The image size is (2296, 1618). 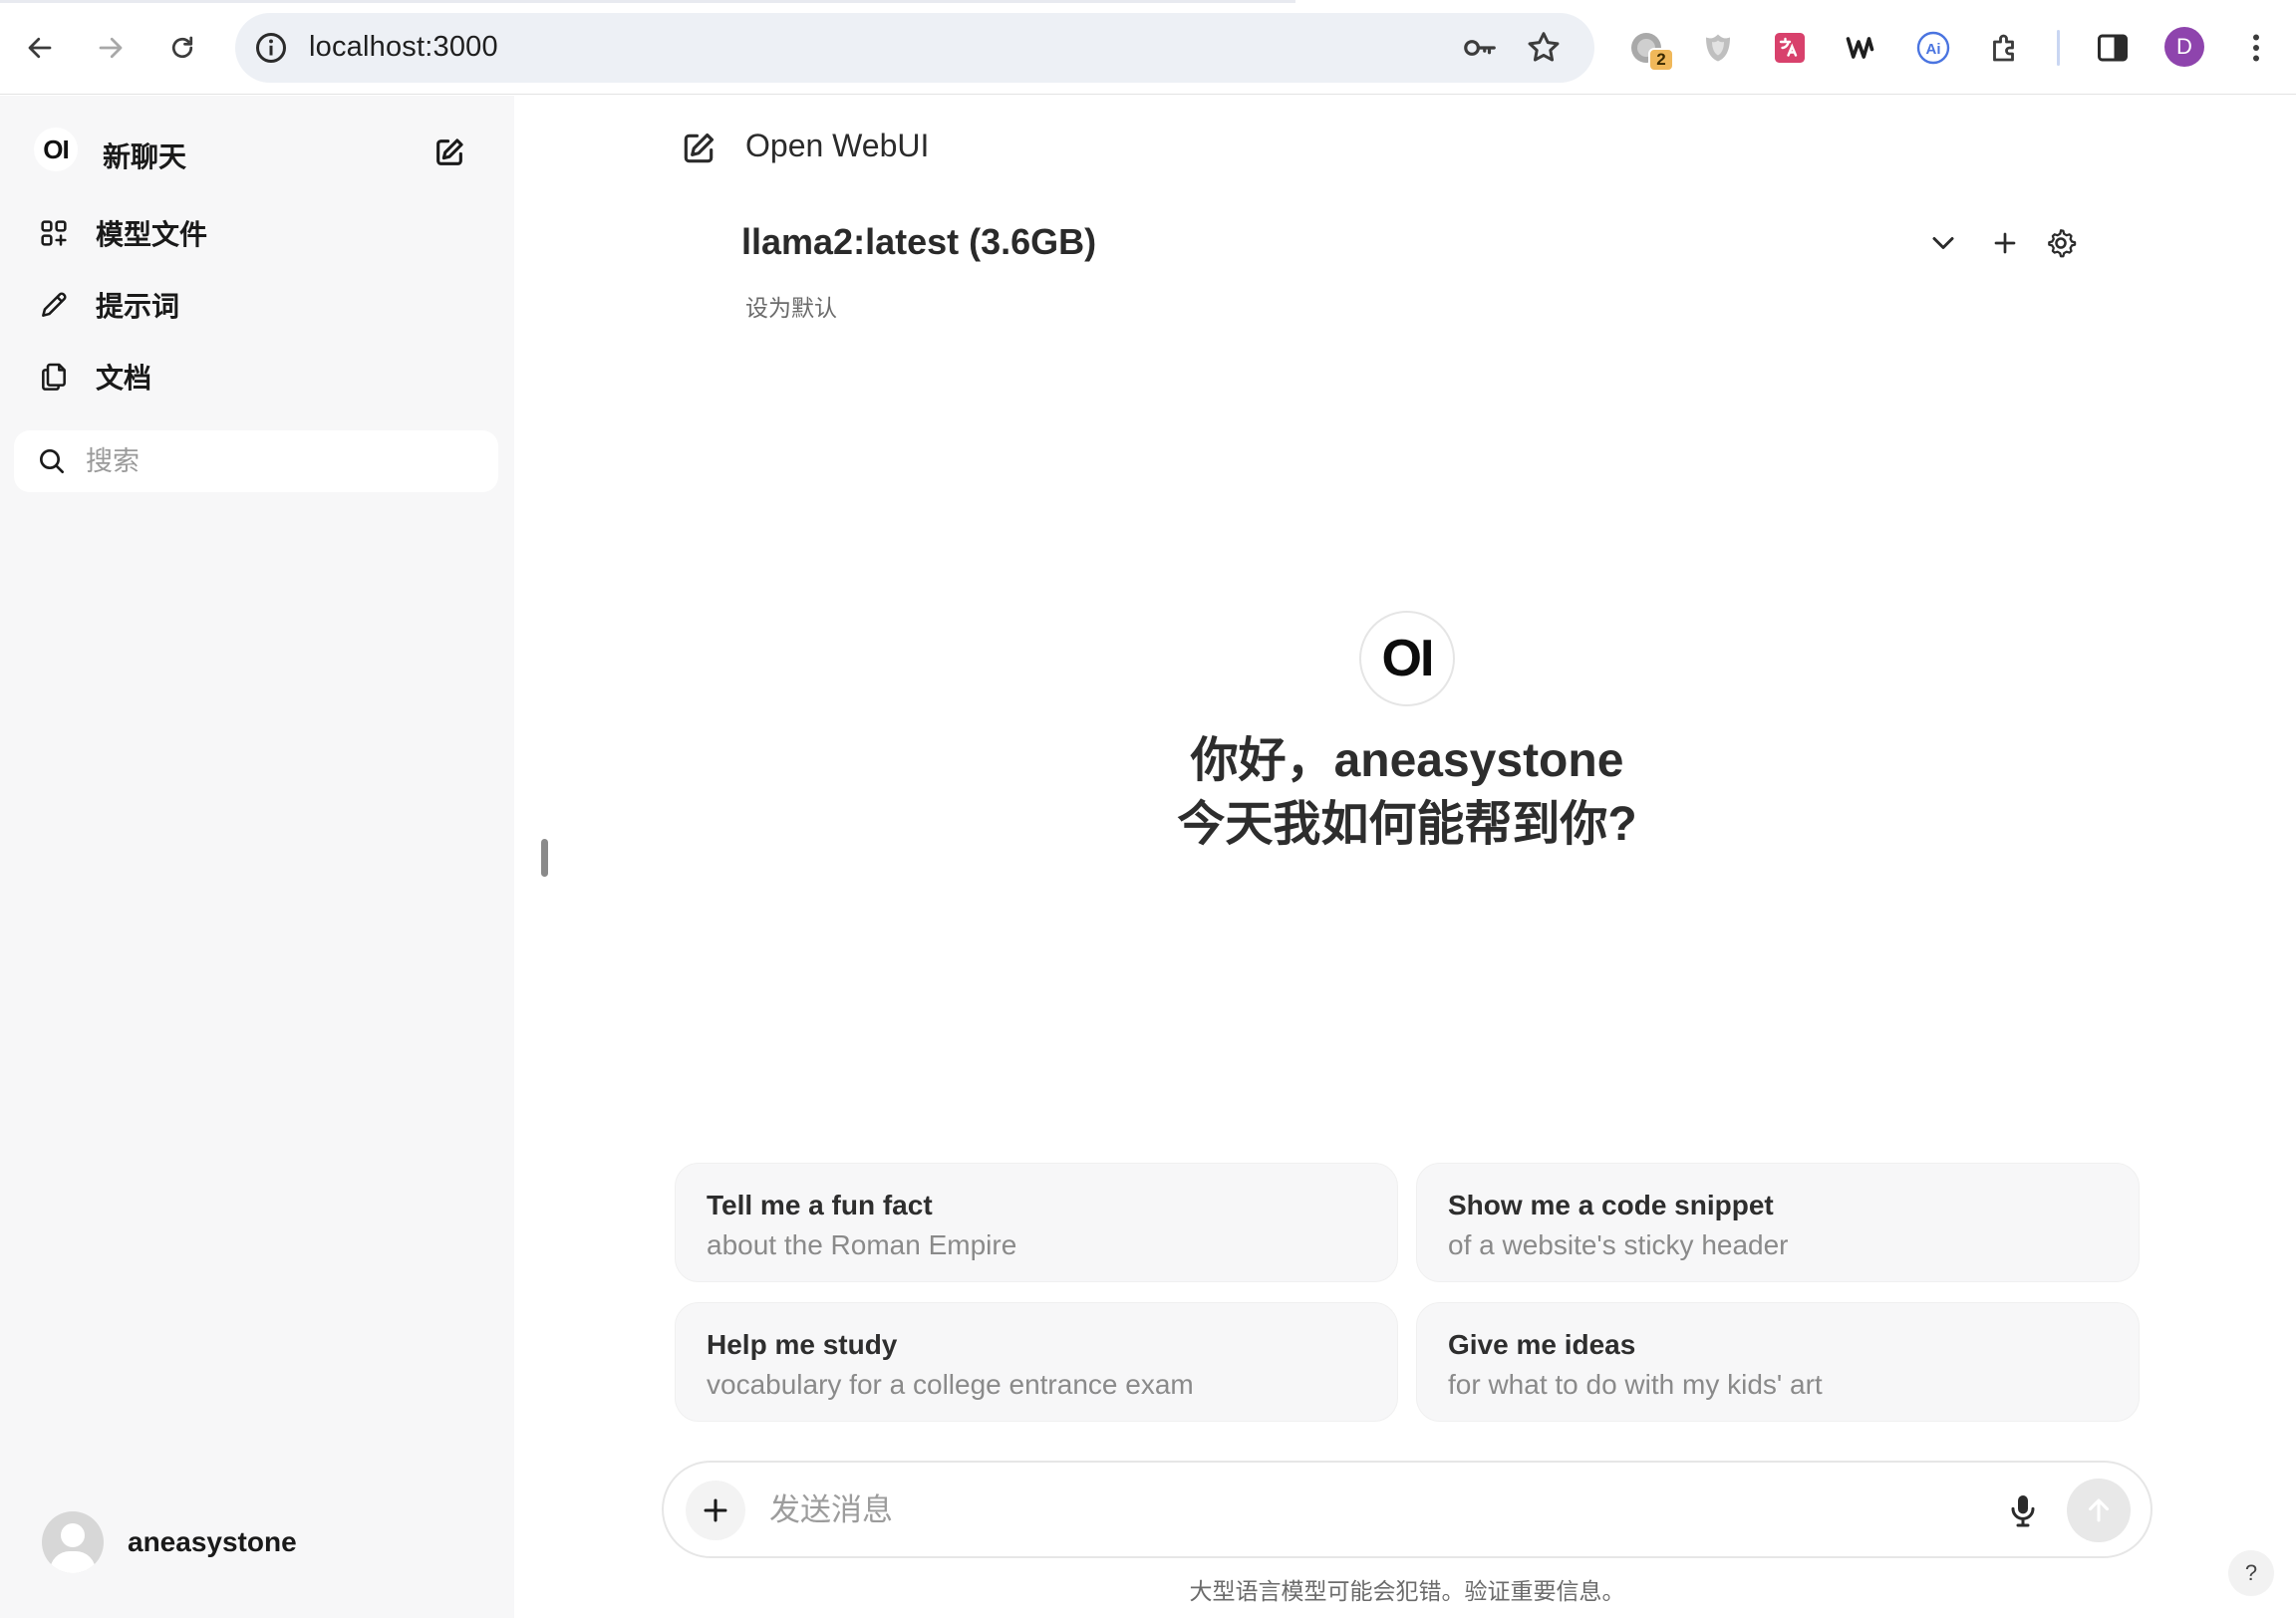 I want to click on attach-button, so click(x=715, y=1510).